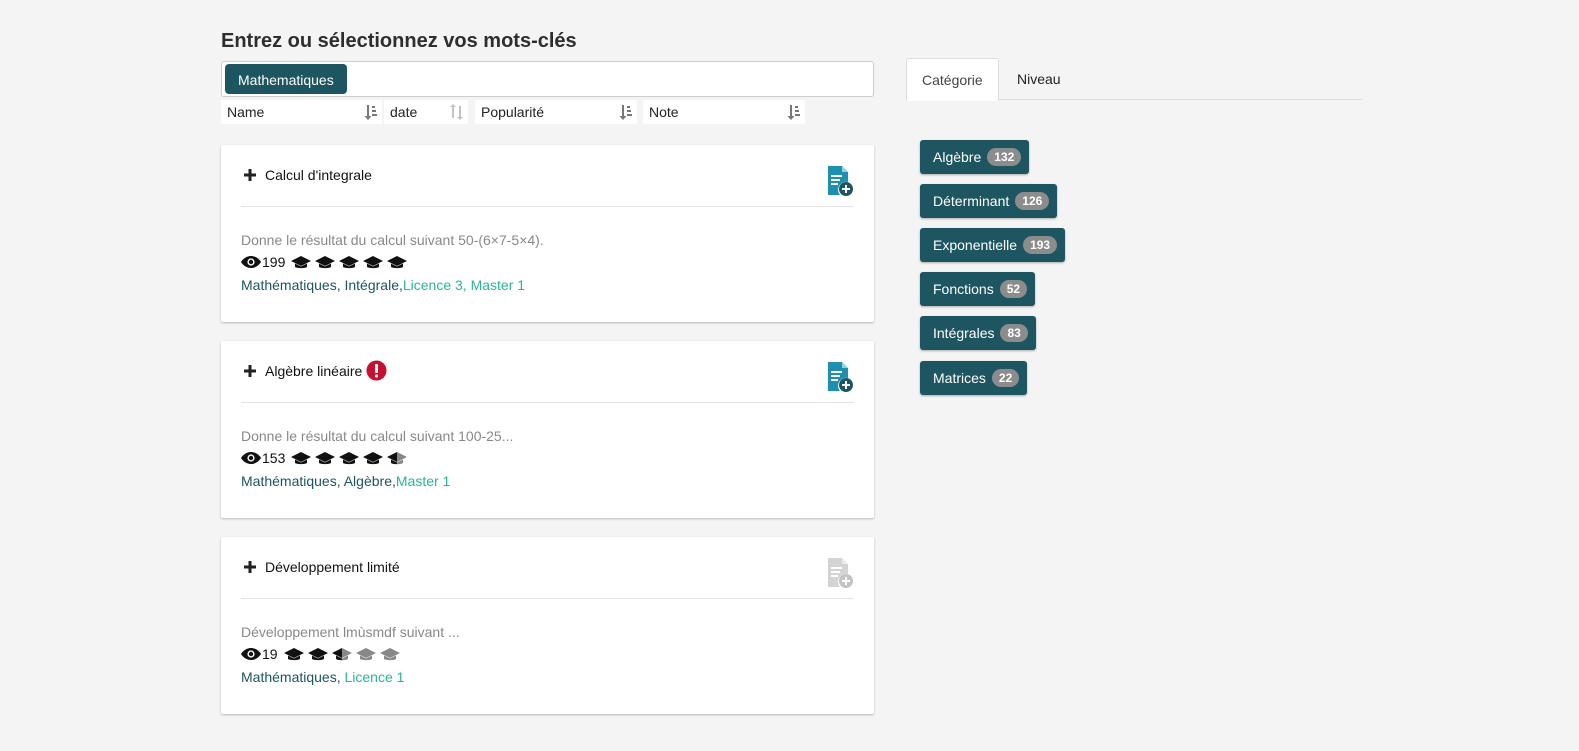 This screenshot has width=1579, height=751. What do you see at coordinates (959, 378) in the screenshot?
I see `category-label: Matrices` at bounding box center [959, 378].